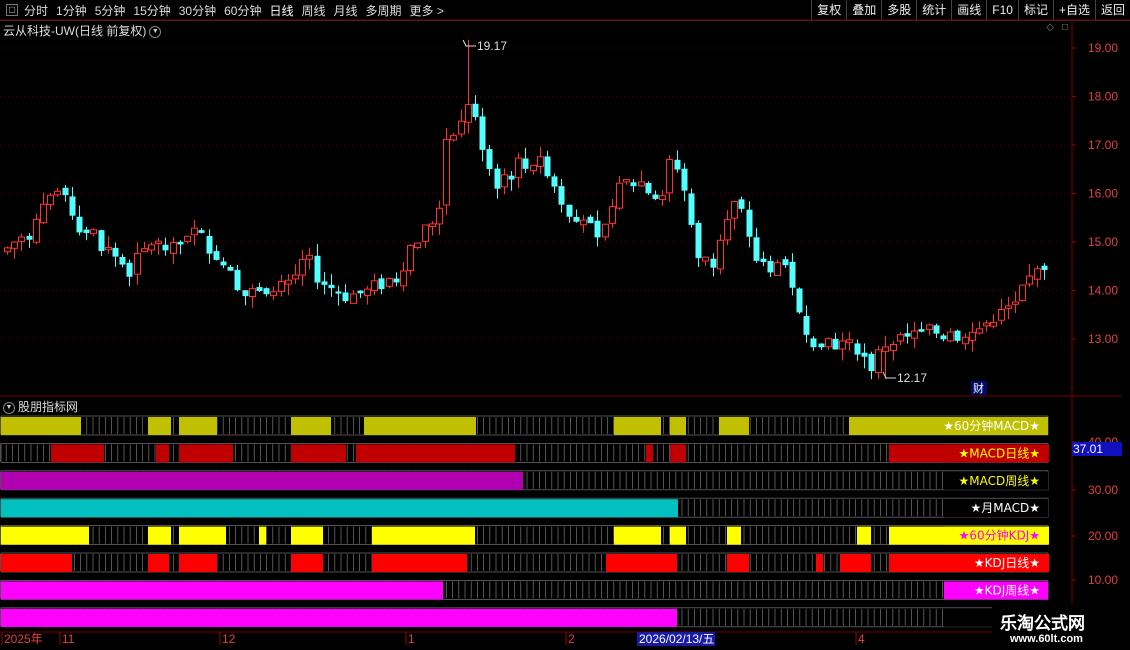  Describe the element at coordinates (1103, 97) in the screenshot. I see `price-tick-label: 18.00` at that location.